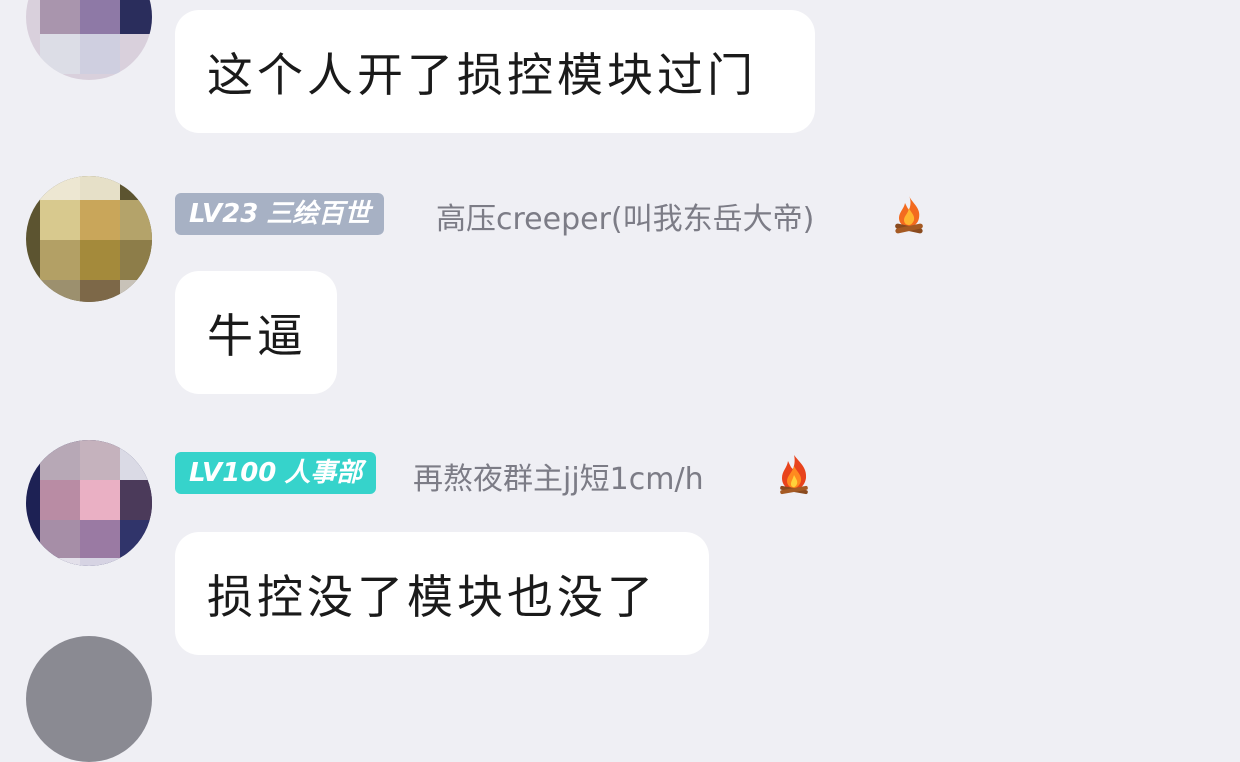 This screenshot has height=762, width=1240. I want to click on username: 高压creeper(叫我东岳大帝), so click(625, 216).